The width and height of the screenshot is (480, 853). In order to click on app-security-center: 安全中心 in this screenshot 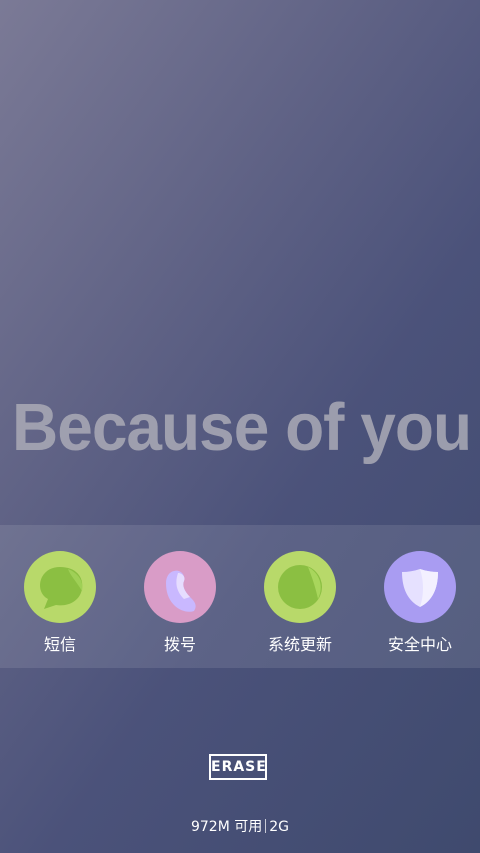, I will do `click(420, 606)`.